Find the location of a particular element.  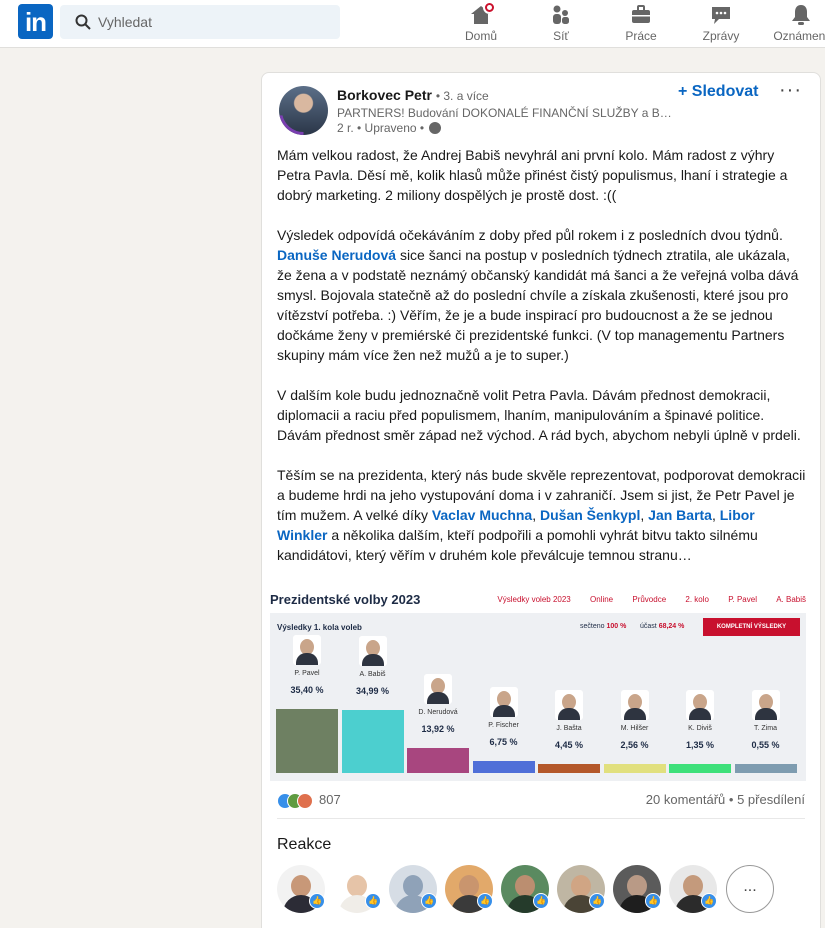

follow-button: + Sledovat is located at coordinates (718, 92).